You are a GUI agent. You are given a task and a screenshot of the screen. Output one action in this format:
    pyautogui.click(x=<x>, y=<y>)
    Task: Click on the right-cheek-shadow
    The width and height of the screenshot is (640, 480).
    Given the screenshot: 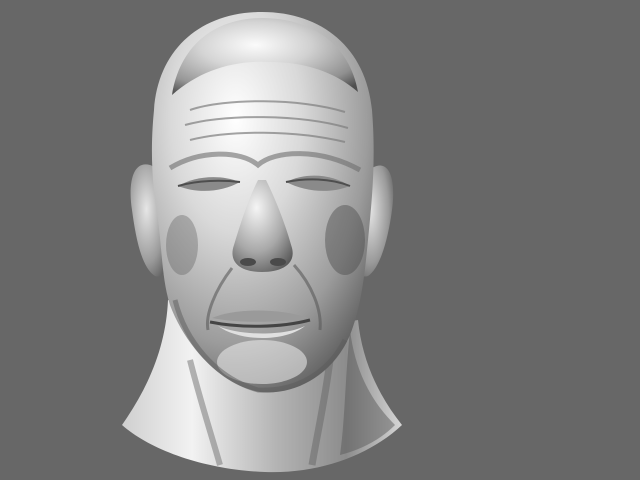 What is the action you would take?
    pyautogui.click(x=345, y=240)
    